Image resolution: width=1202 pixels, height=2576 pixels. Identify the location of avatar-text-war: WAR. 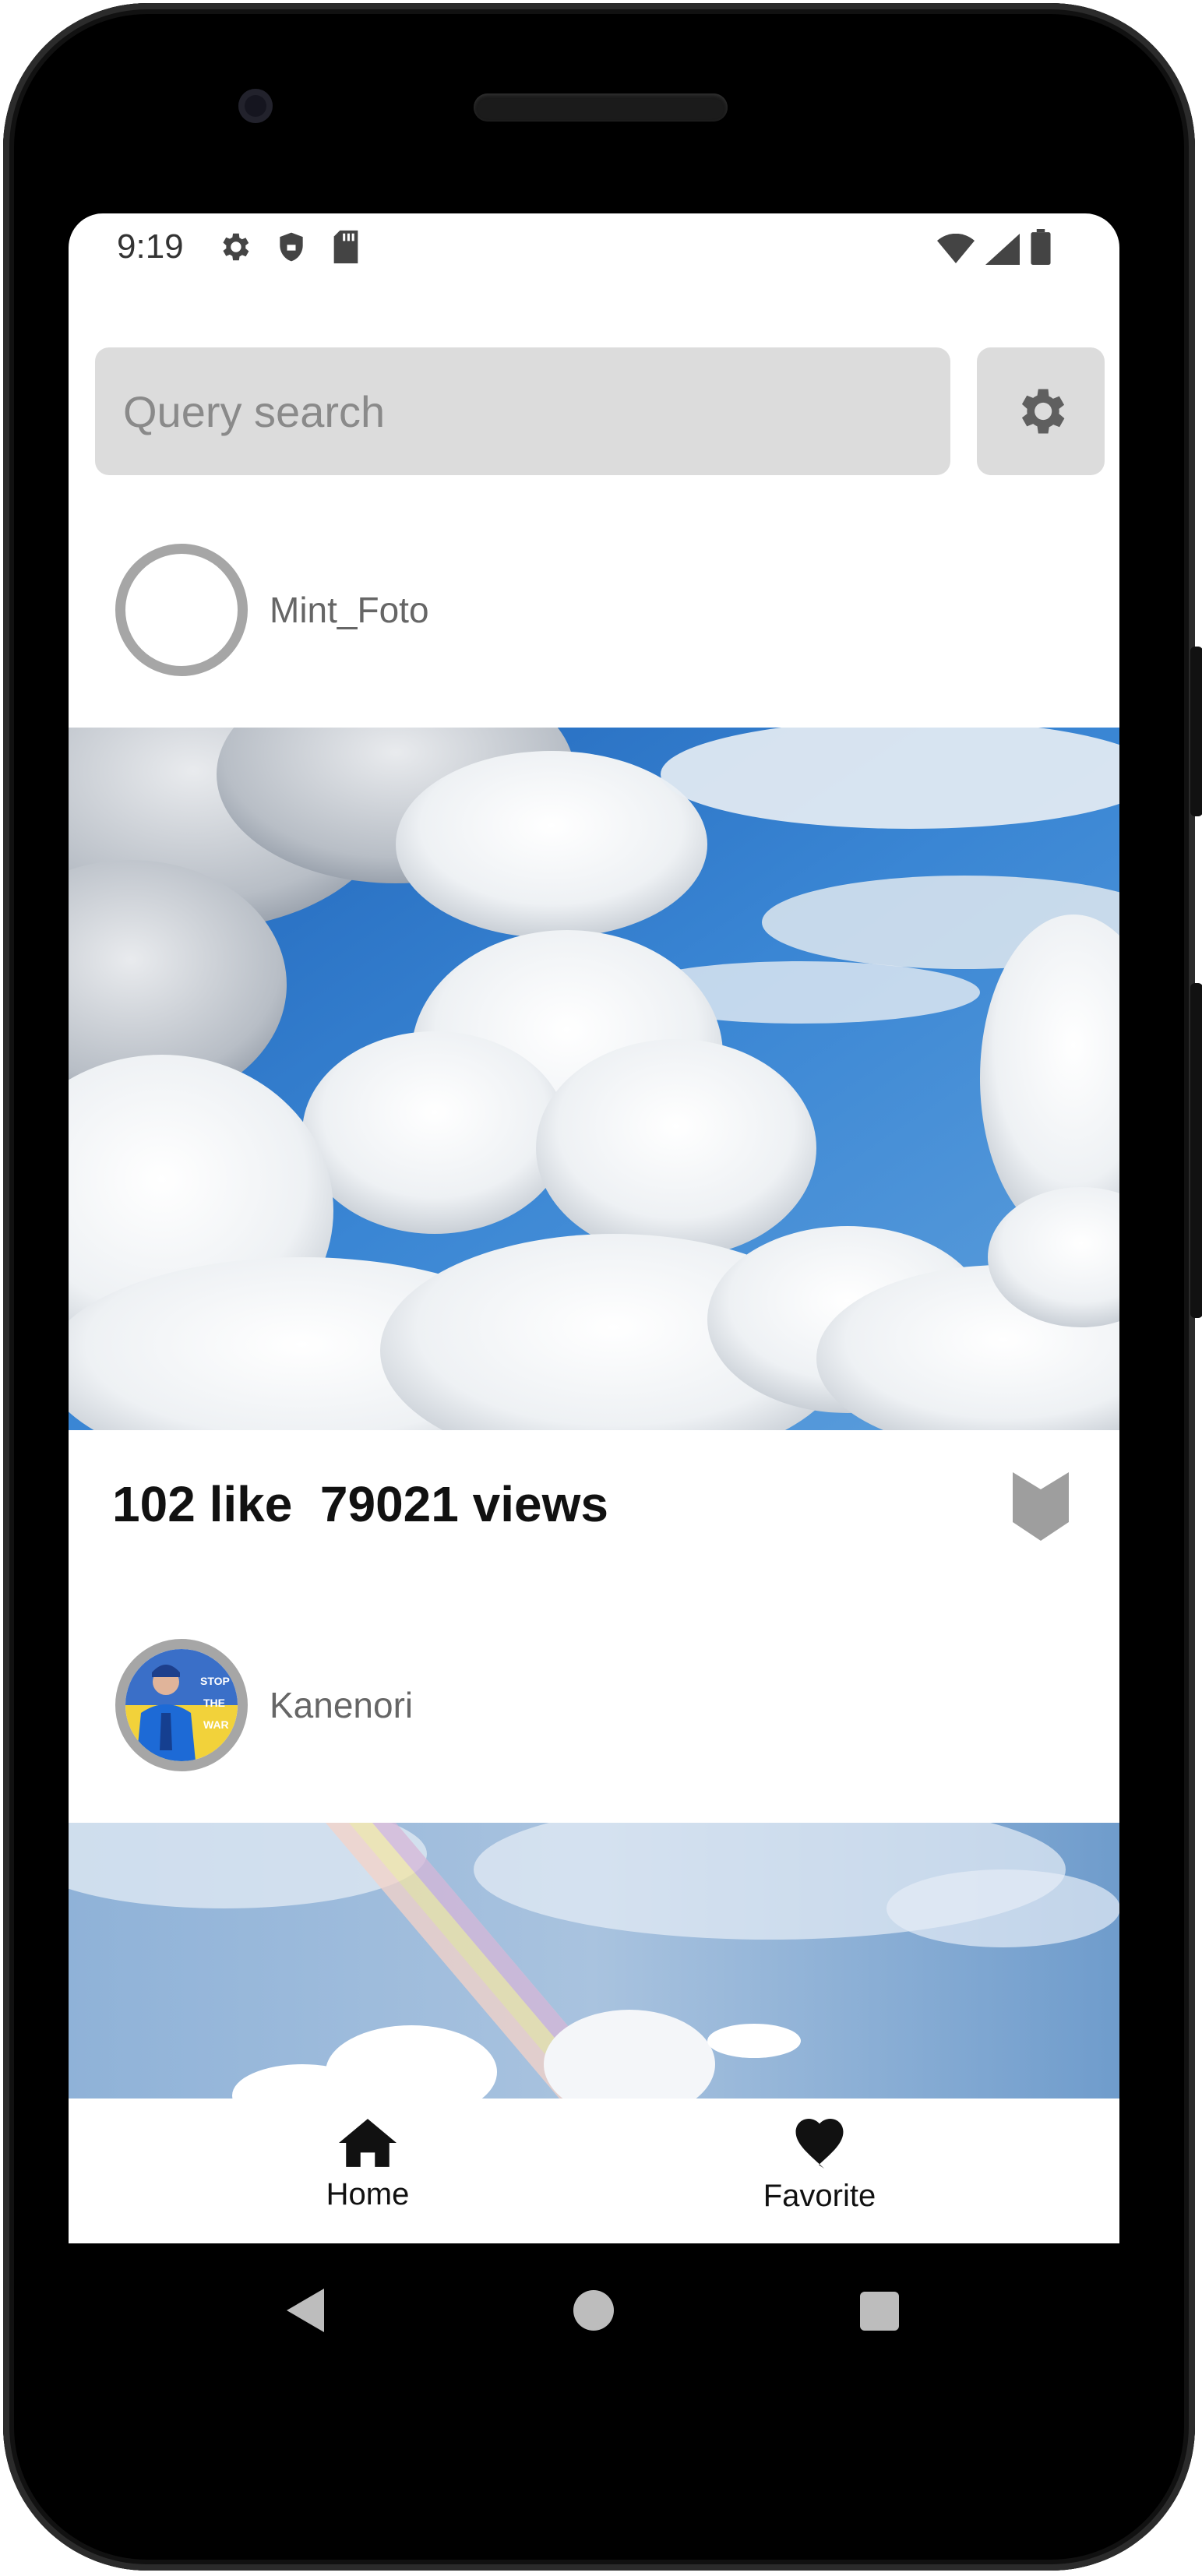
(216, 1724).